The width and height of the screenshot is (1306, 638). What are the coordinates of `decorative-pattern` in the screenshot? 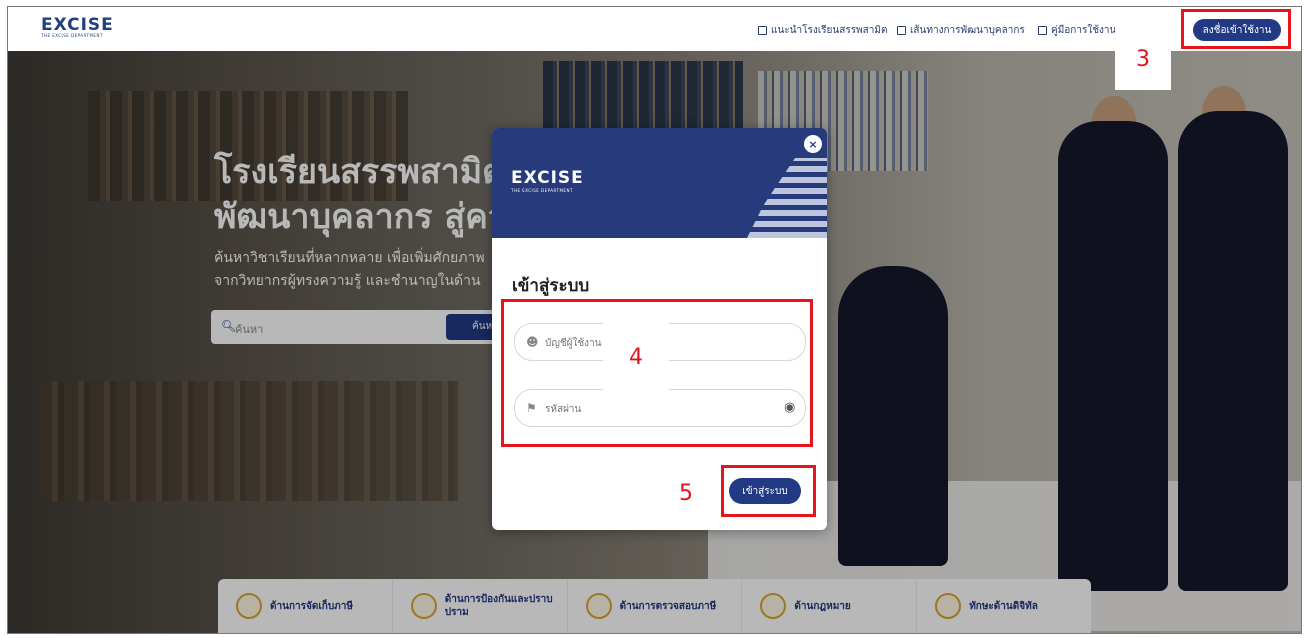 It's located at (787, 198).